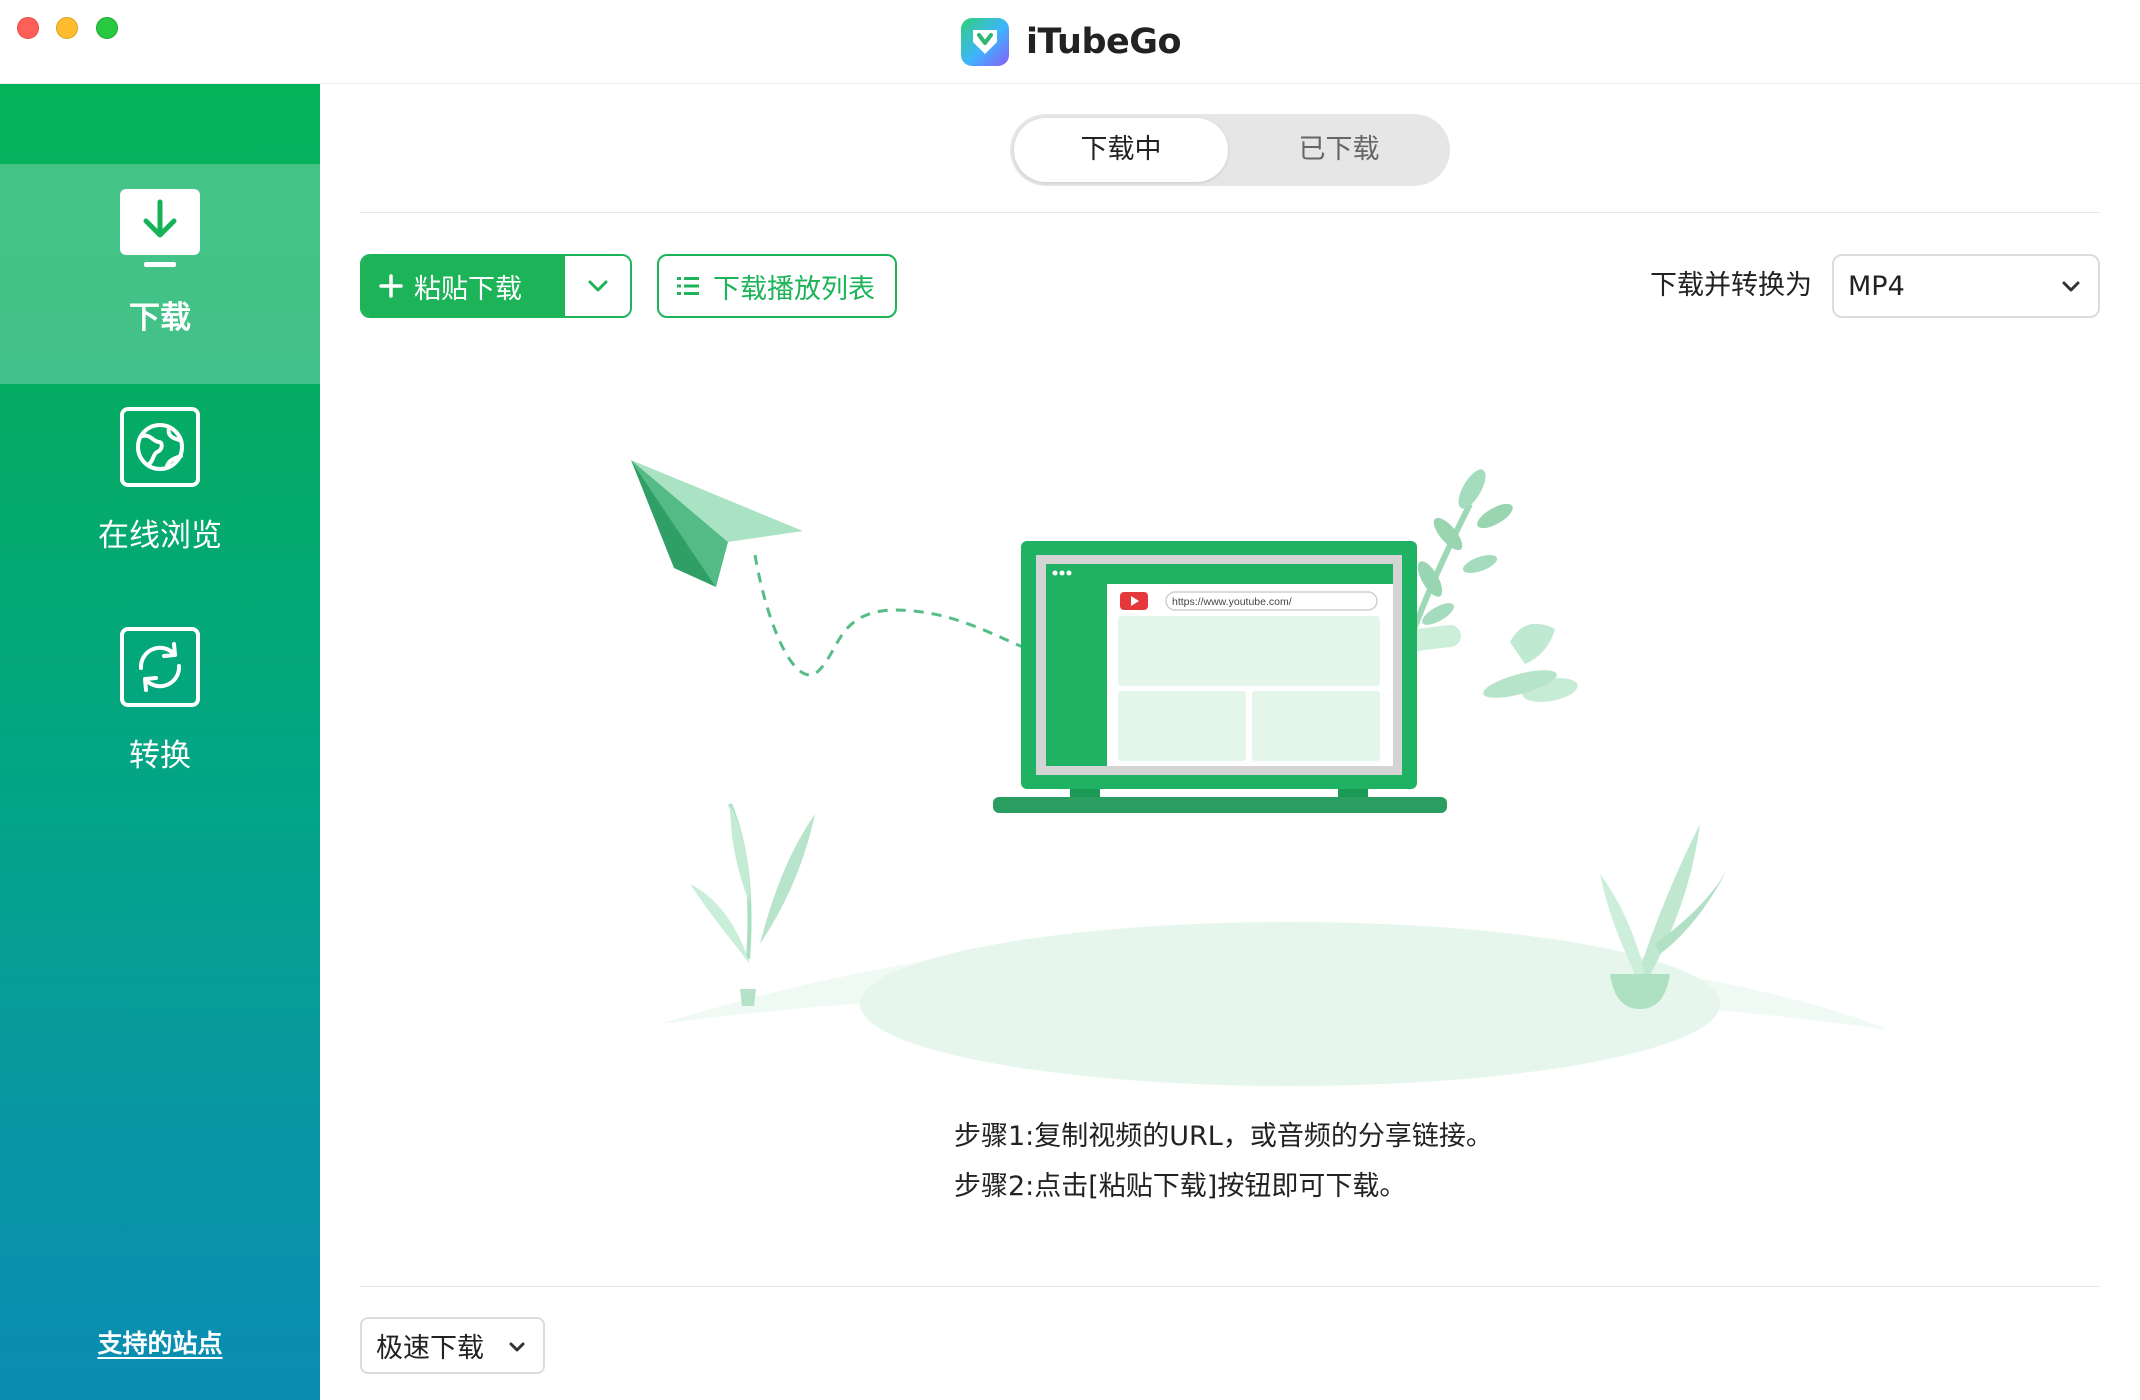  I want to click on minimize-window-button, so click(67, 28).